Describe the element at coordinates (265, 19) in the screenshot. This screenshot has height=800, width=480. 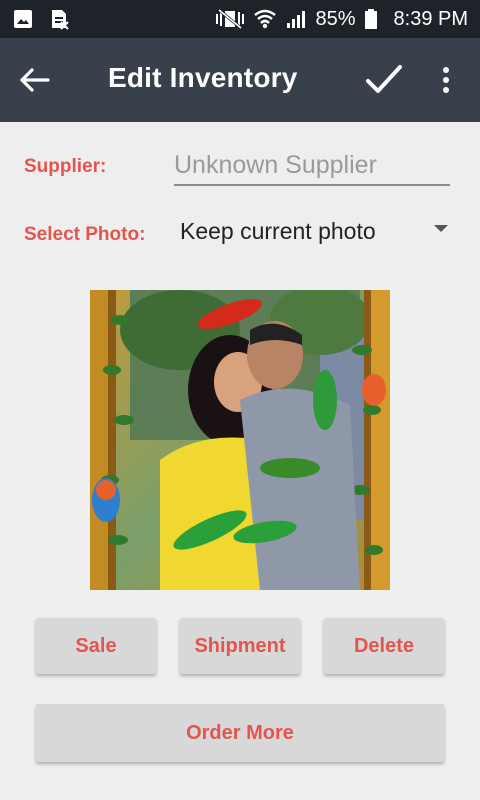
I see `wifi-icon` at that location.